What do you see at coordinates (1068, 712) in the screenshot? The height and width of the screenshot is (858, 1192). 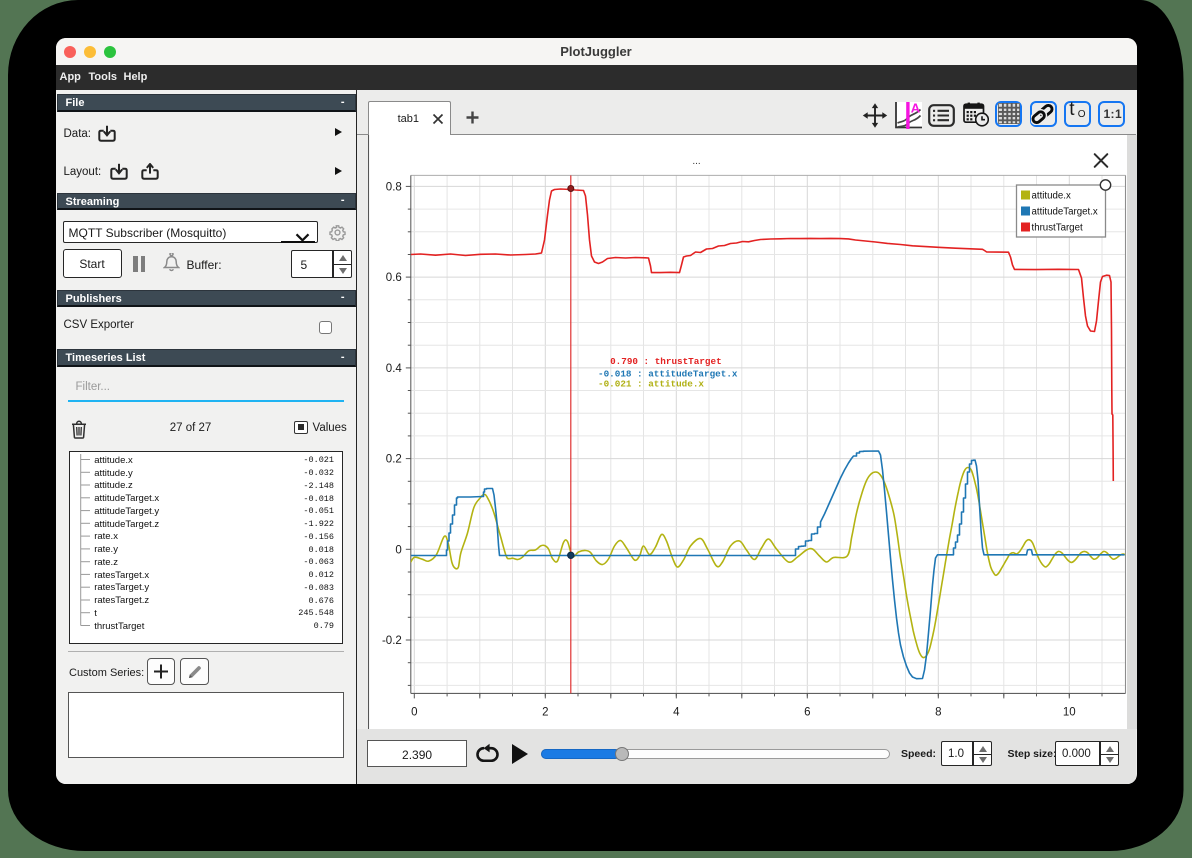 I see `svg-text: 10` at bounding box center [1068, 712].